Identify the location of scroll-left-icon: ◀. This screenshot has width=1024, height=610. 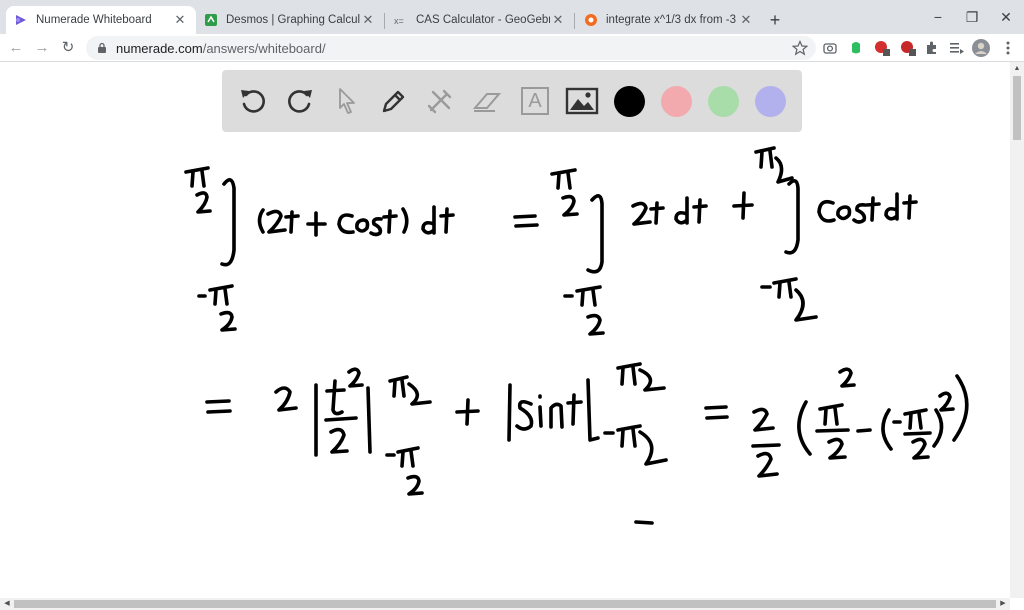
(7, 604).